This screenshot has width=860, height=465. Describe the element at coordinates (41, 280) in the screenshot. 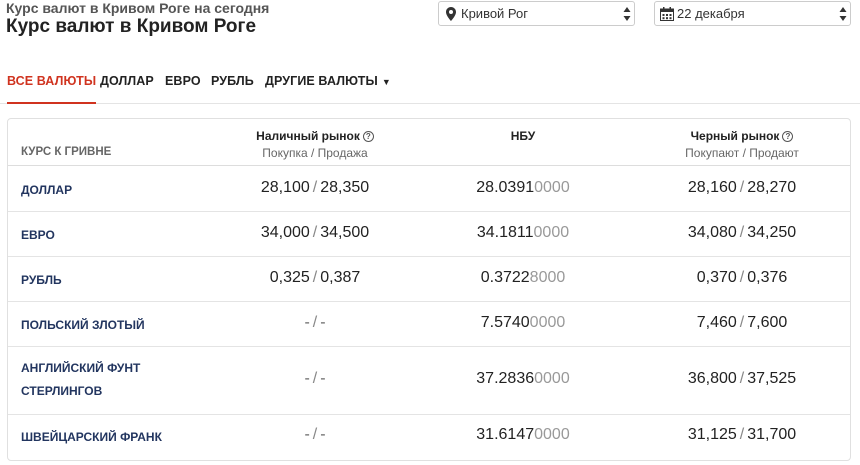

I see `currency-link-ruble: РУБЛЬ` at that location.